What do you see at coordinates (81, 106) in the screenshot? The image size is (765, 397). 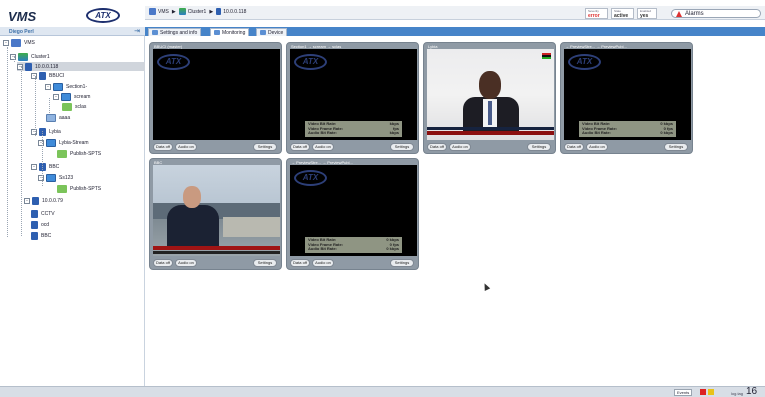 I see `tree-node-label: sclas` at bounding box center [81, 106].